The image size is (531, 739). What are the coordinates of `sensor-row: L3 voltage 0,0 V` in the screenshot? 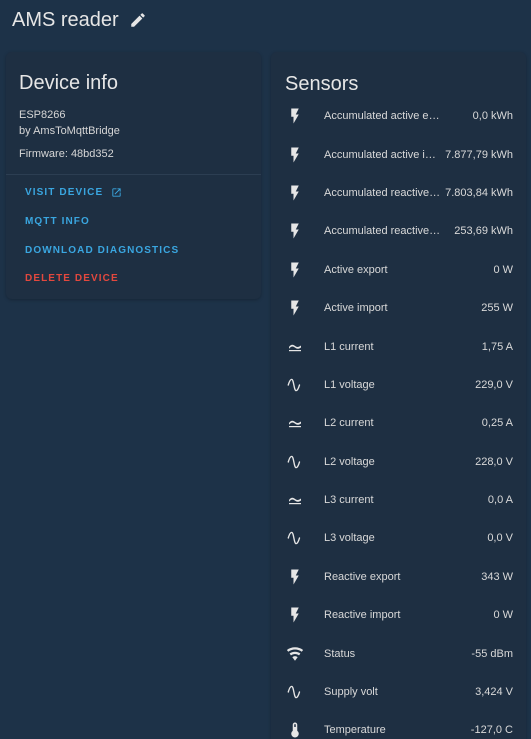 It's located at (398, 538).